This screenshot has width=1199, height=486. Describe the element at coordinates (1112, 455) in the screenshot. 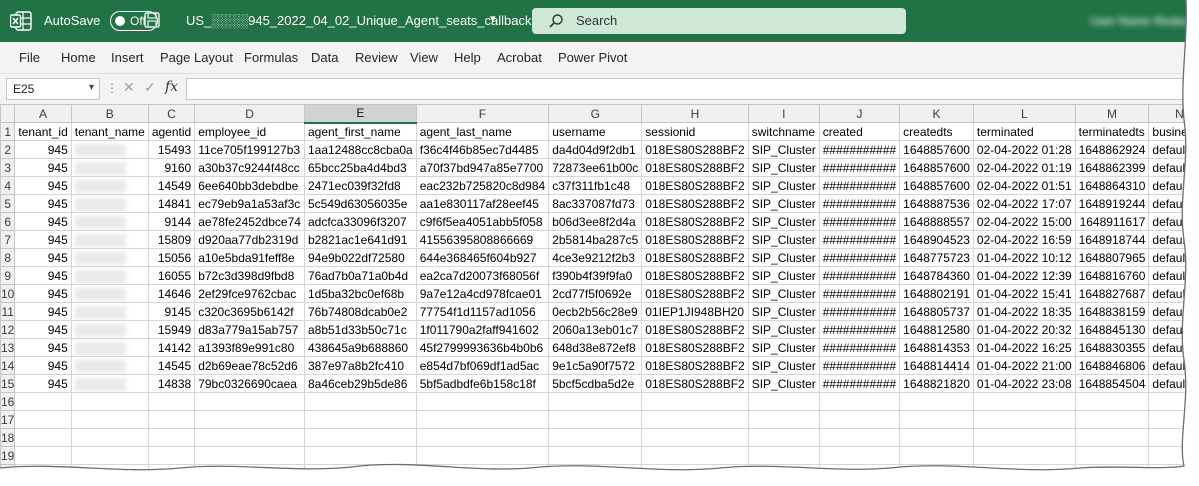

I see `cell-m19` at that location.